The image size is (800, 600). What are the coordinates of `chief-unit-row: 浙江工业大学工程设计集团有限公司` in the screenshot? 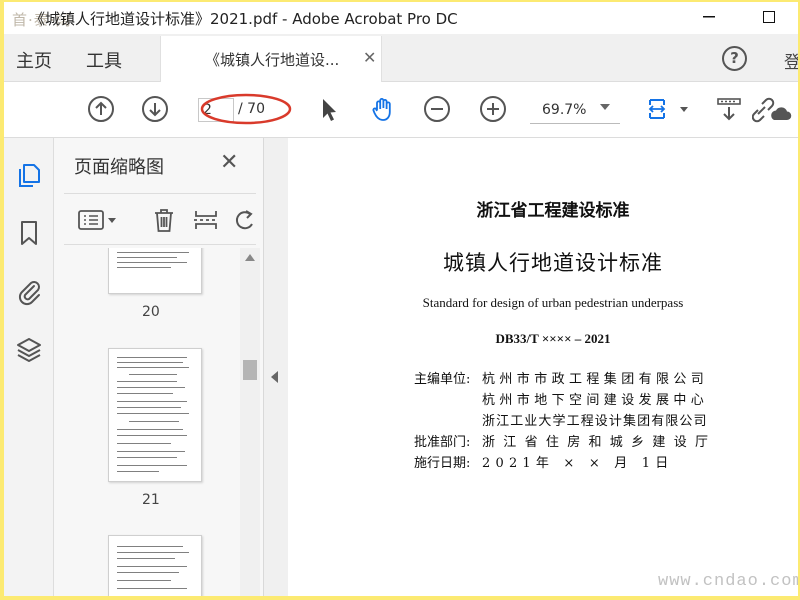 It's located at (561, 419).